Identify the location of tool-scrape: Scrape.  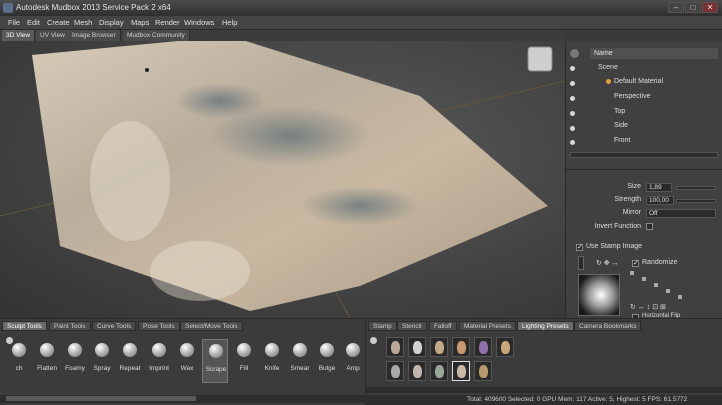
(215, 361).